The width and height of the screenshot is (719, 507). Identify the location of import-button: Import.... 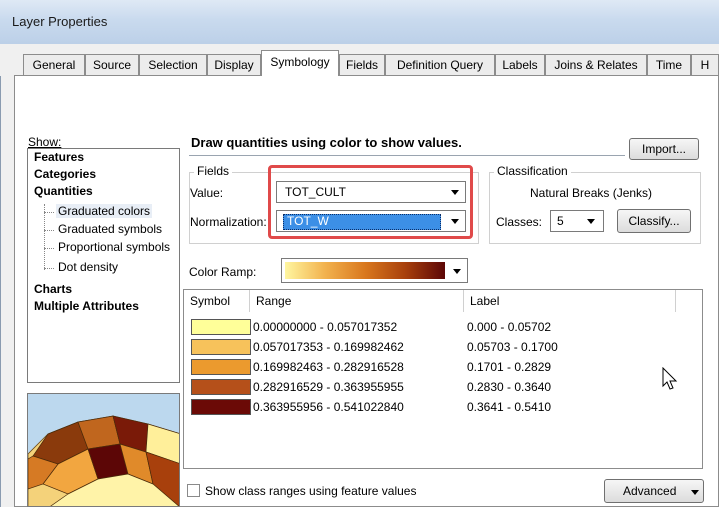
(664, 149).